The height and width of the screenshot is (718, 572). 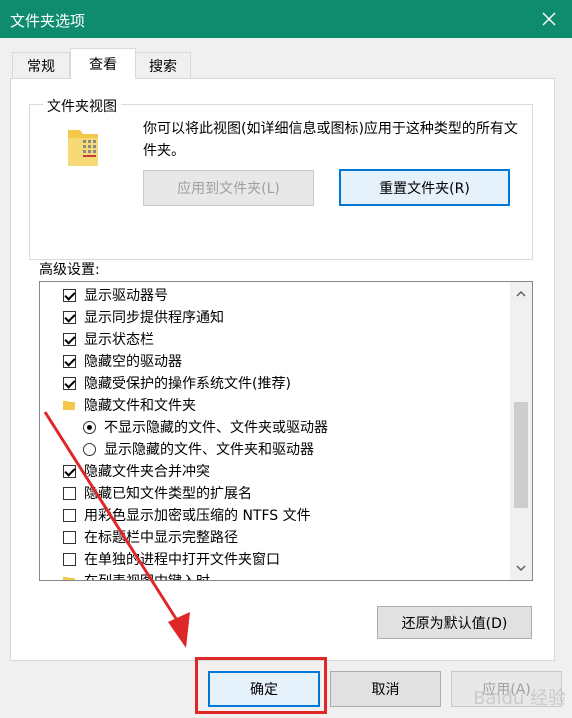 What do you see at coordinates (216, 428) in the screenshot?
I see `list-item-label: 不显示隐藏的文件、文件夹或驱动器` at bounding box center [216, 428].